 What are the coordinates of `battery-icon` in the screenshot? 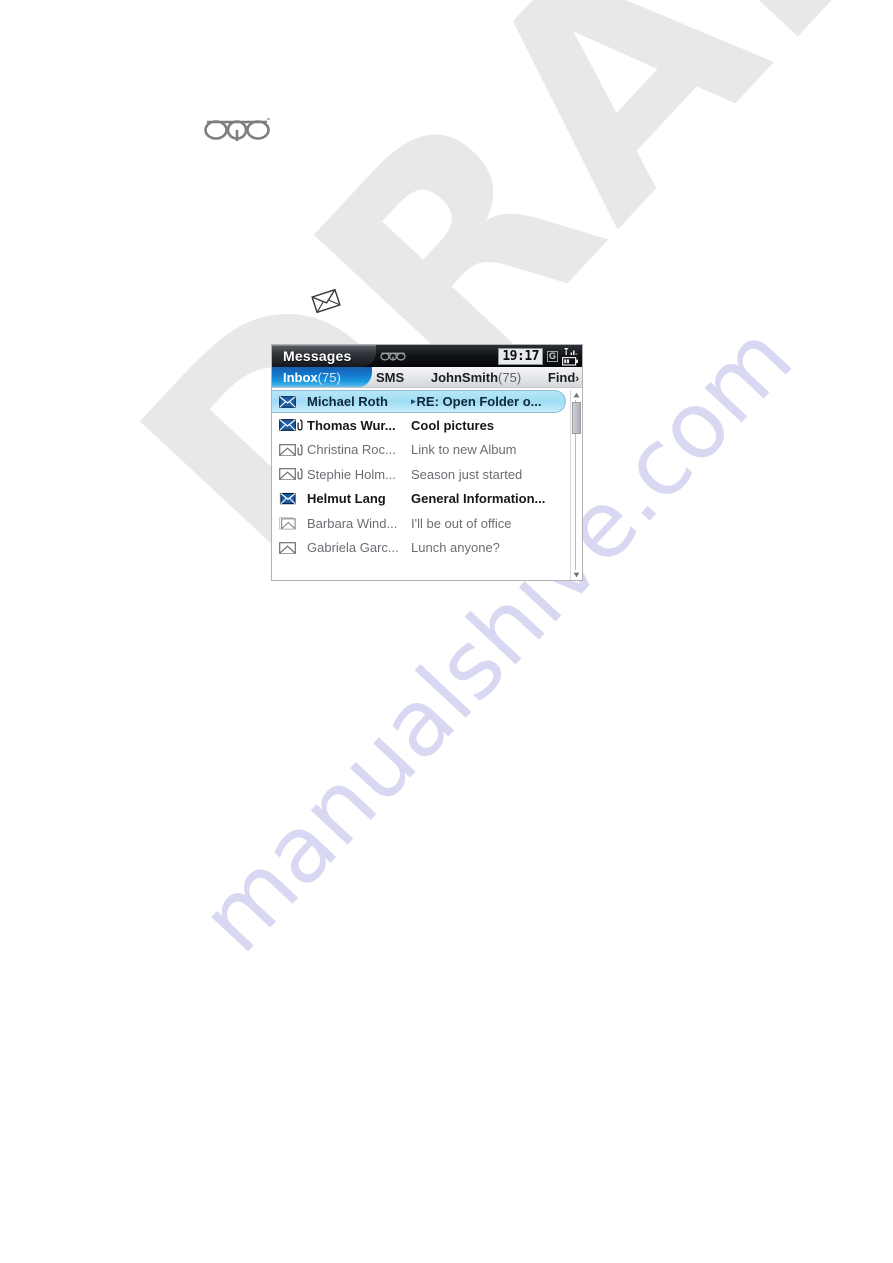 It's located at (570, 361).